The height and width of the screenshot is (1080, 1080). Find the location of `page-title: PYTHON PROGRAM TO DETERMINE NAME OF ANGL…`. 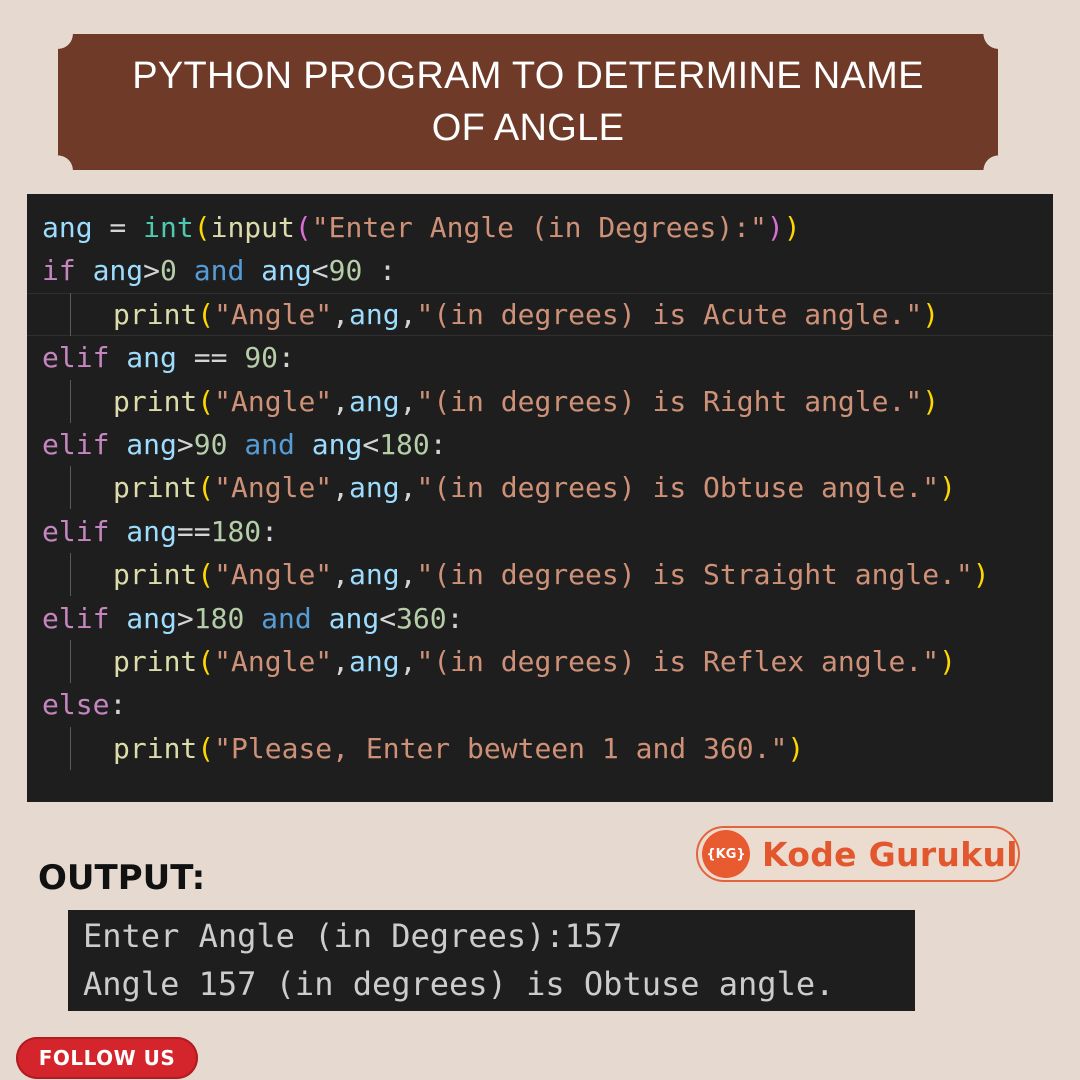

page-title: PYTHON PROGRAM TO DETERMINE NAME OF ANGL… is located at coordinates (528, 102).